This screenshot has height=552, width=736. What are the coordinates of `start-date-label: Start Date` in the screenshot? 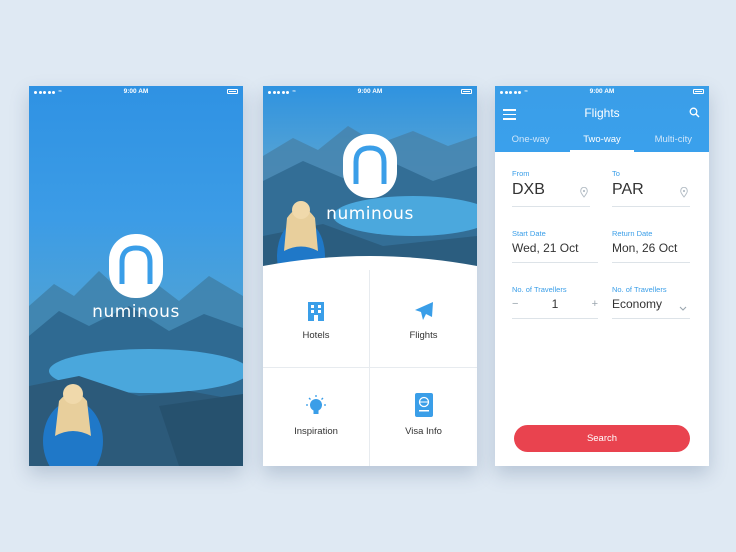 It's located at (529, 233).